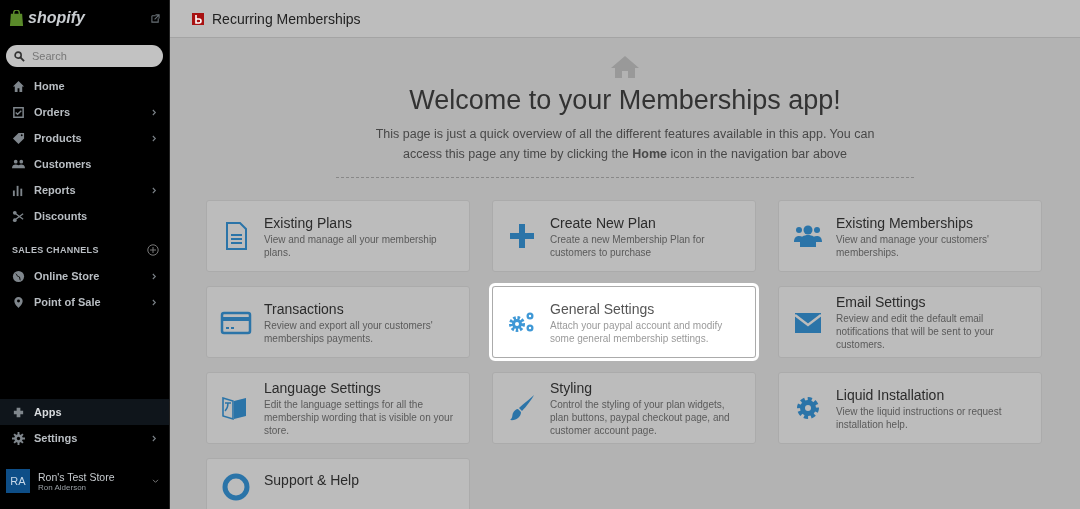 This screenshot has width=1080, height=509. I want to click on tag-icon, so click(18, 138).